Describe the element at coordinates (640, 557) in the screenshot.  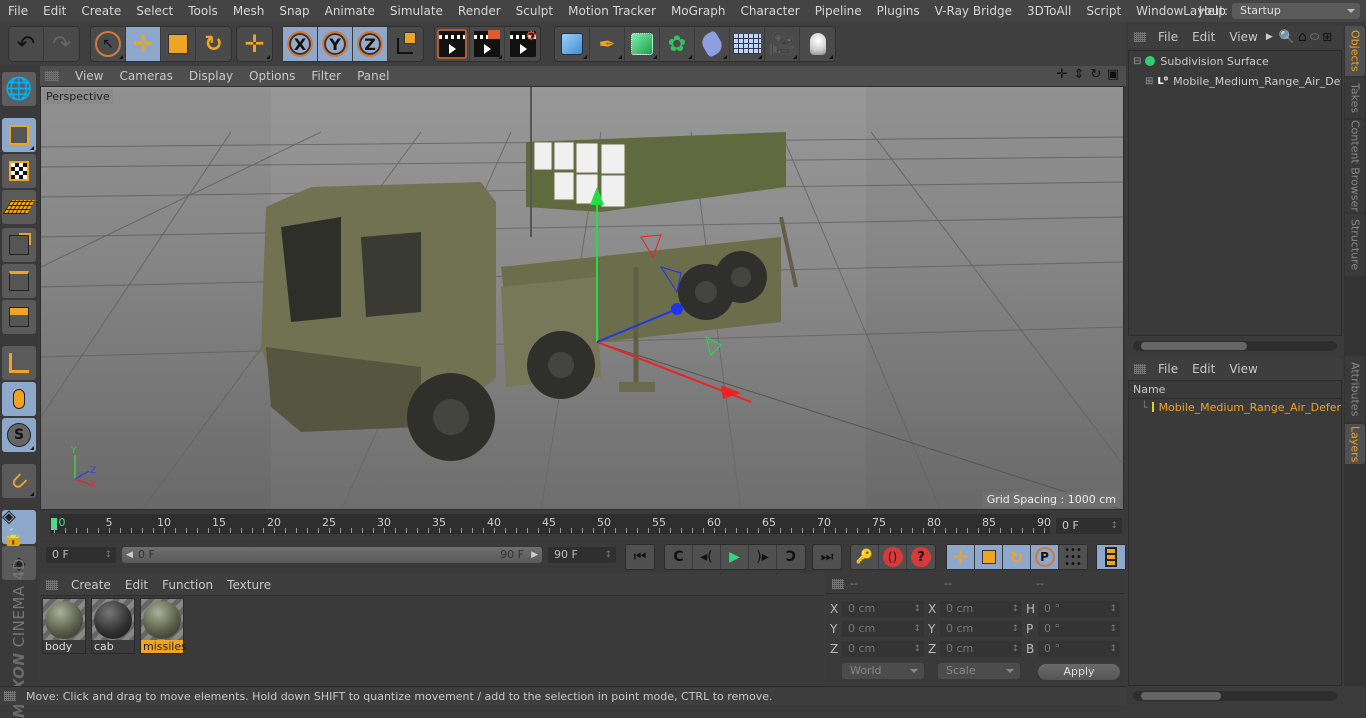
I see `go-to-start-button: ⏮` at that location.